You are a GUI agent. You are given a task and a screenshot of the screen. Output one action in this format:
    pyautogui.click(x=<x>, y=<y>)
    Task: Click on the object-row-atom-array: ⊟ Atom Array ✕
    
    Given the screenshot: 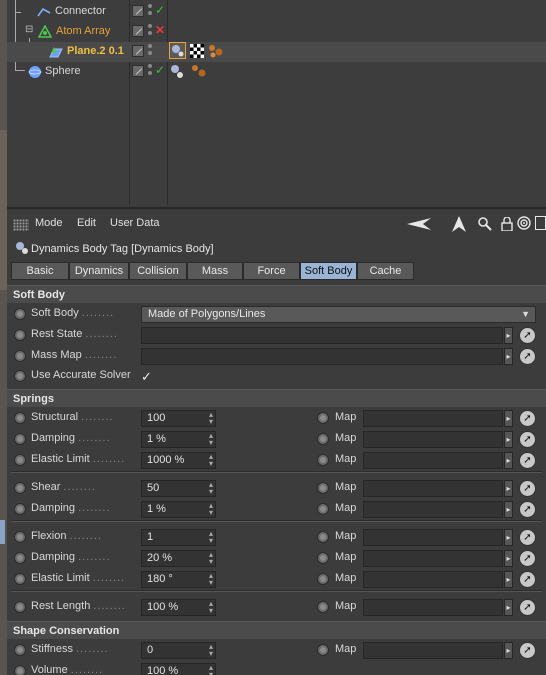 What is the action you would take?
    pyautogui.click(x=276, y=32)
    